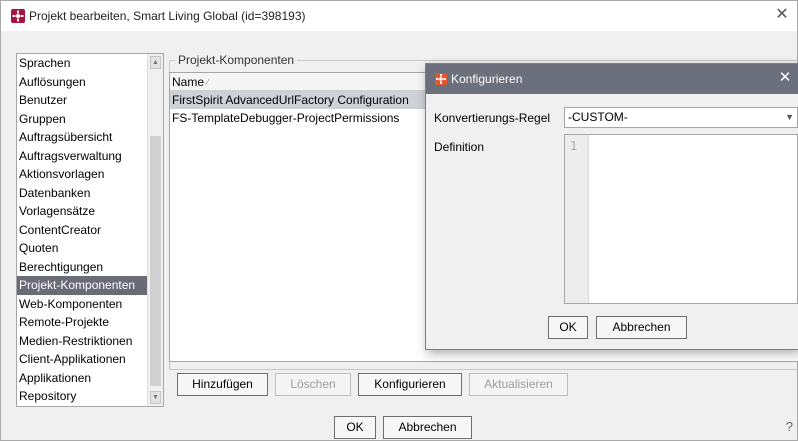 This screenshot has width=798, height=441. I want to click on sidebar-item: ContentCreator, so click(82, 230).